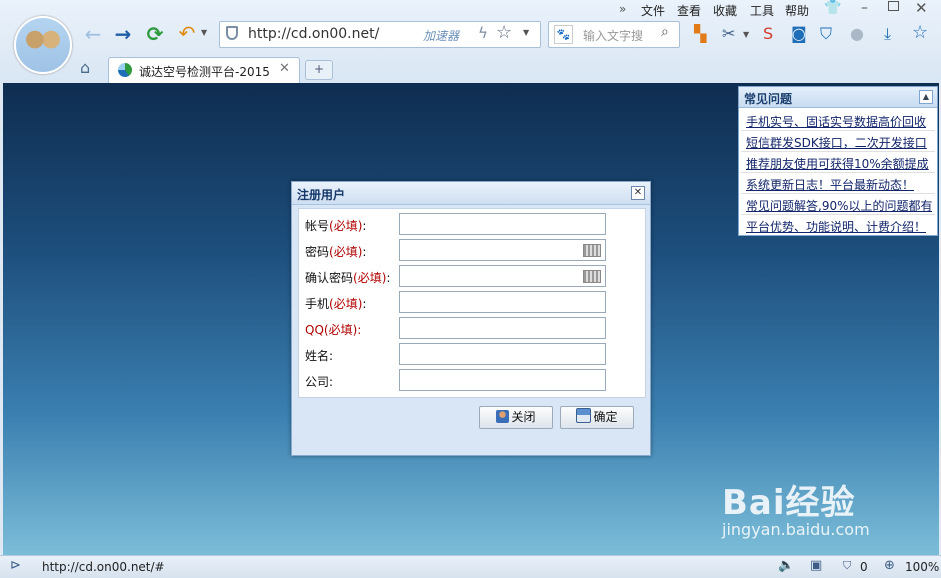 The image size is (941, 578). What do you see at coordinates (864, 567) in the screenshot?
I see `adblock-count: 0` at bounding box center [864, 567].